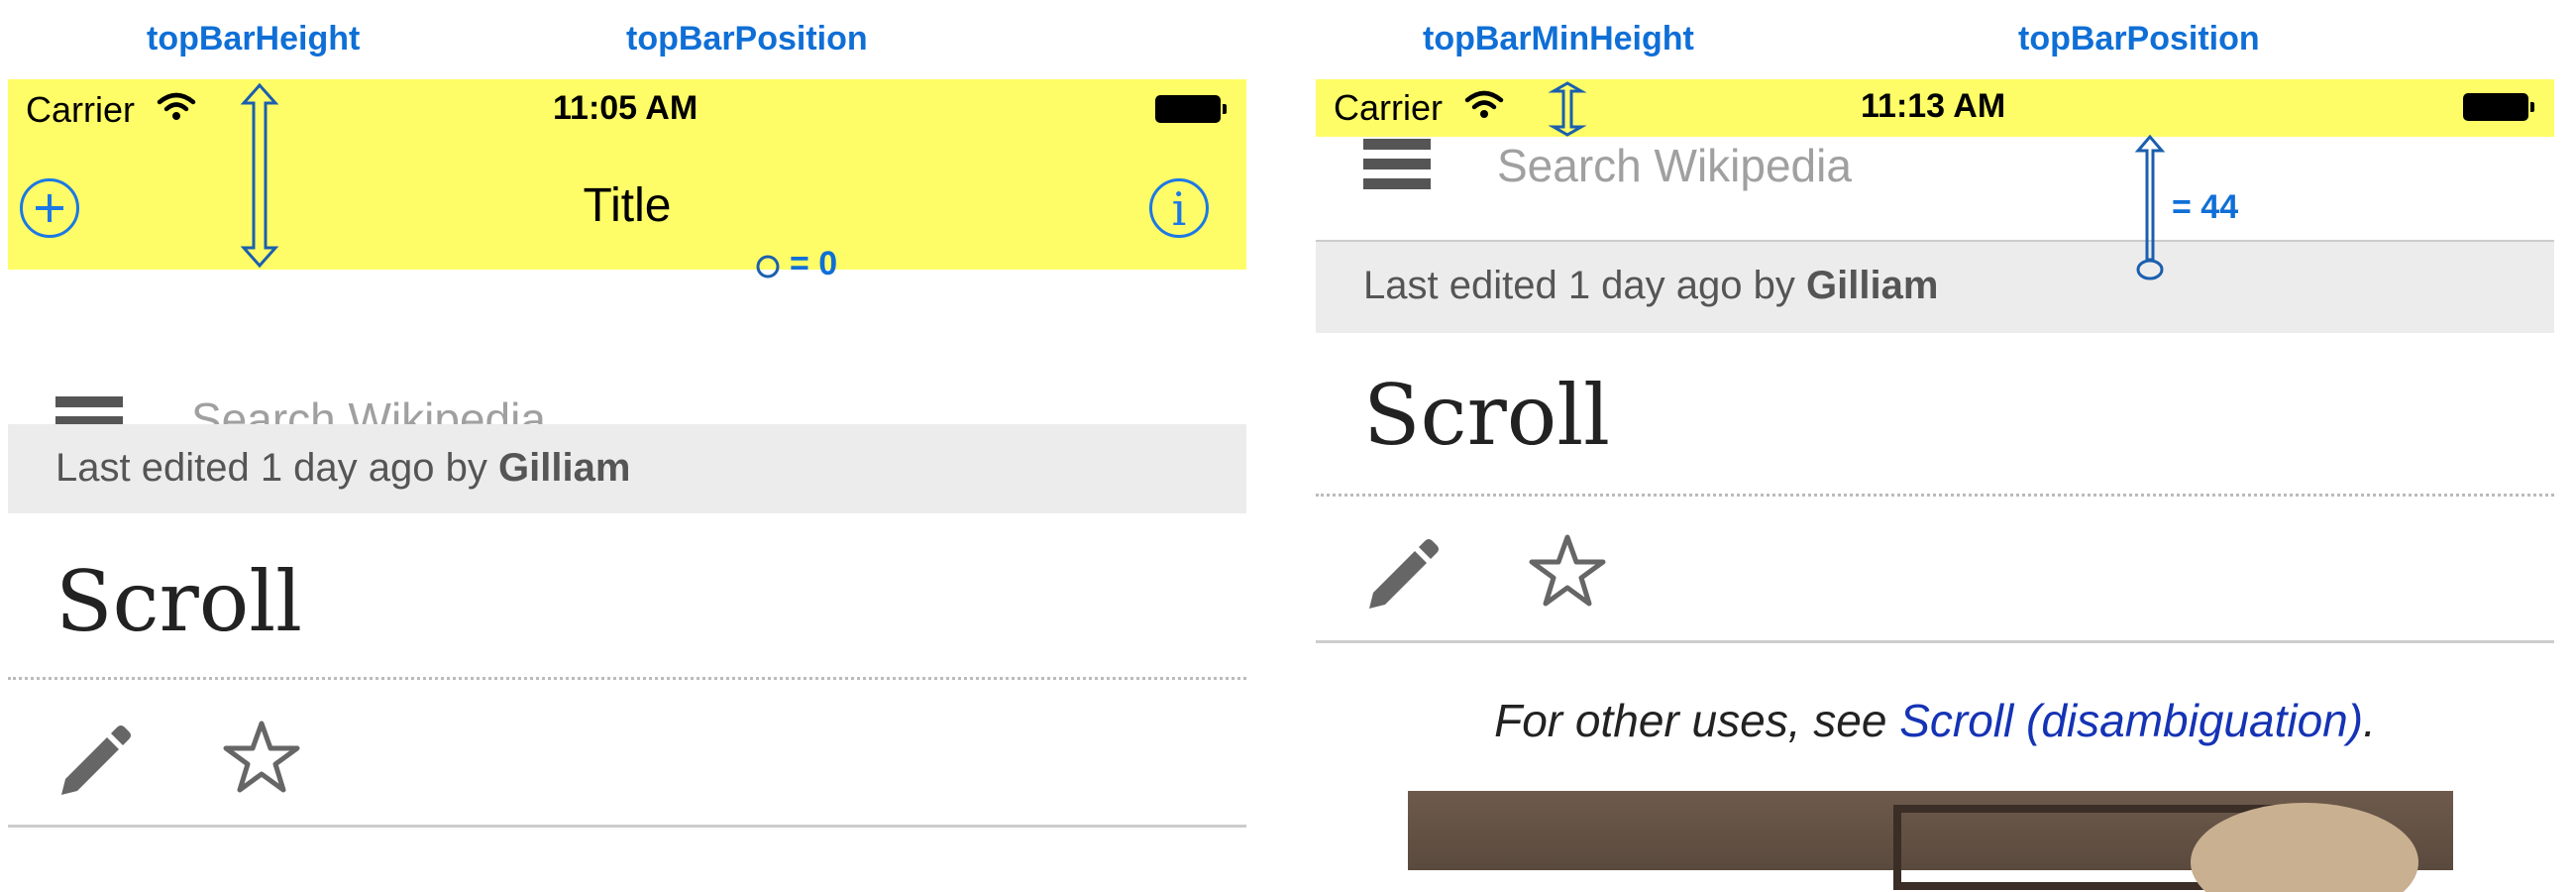 This screenshot has width=2576, height=892. I want to click on top-bar-position-arrow, so click(2150, 207).